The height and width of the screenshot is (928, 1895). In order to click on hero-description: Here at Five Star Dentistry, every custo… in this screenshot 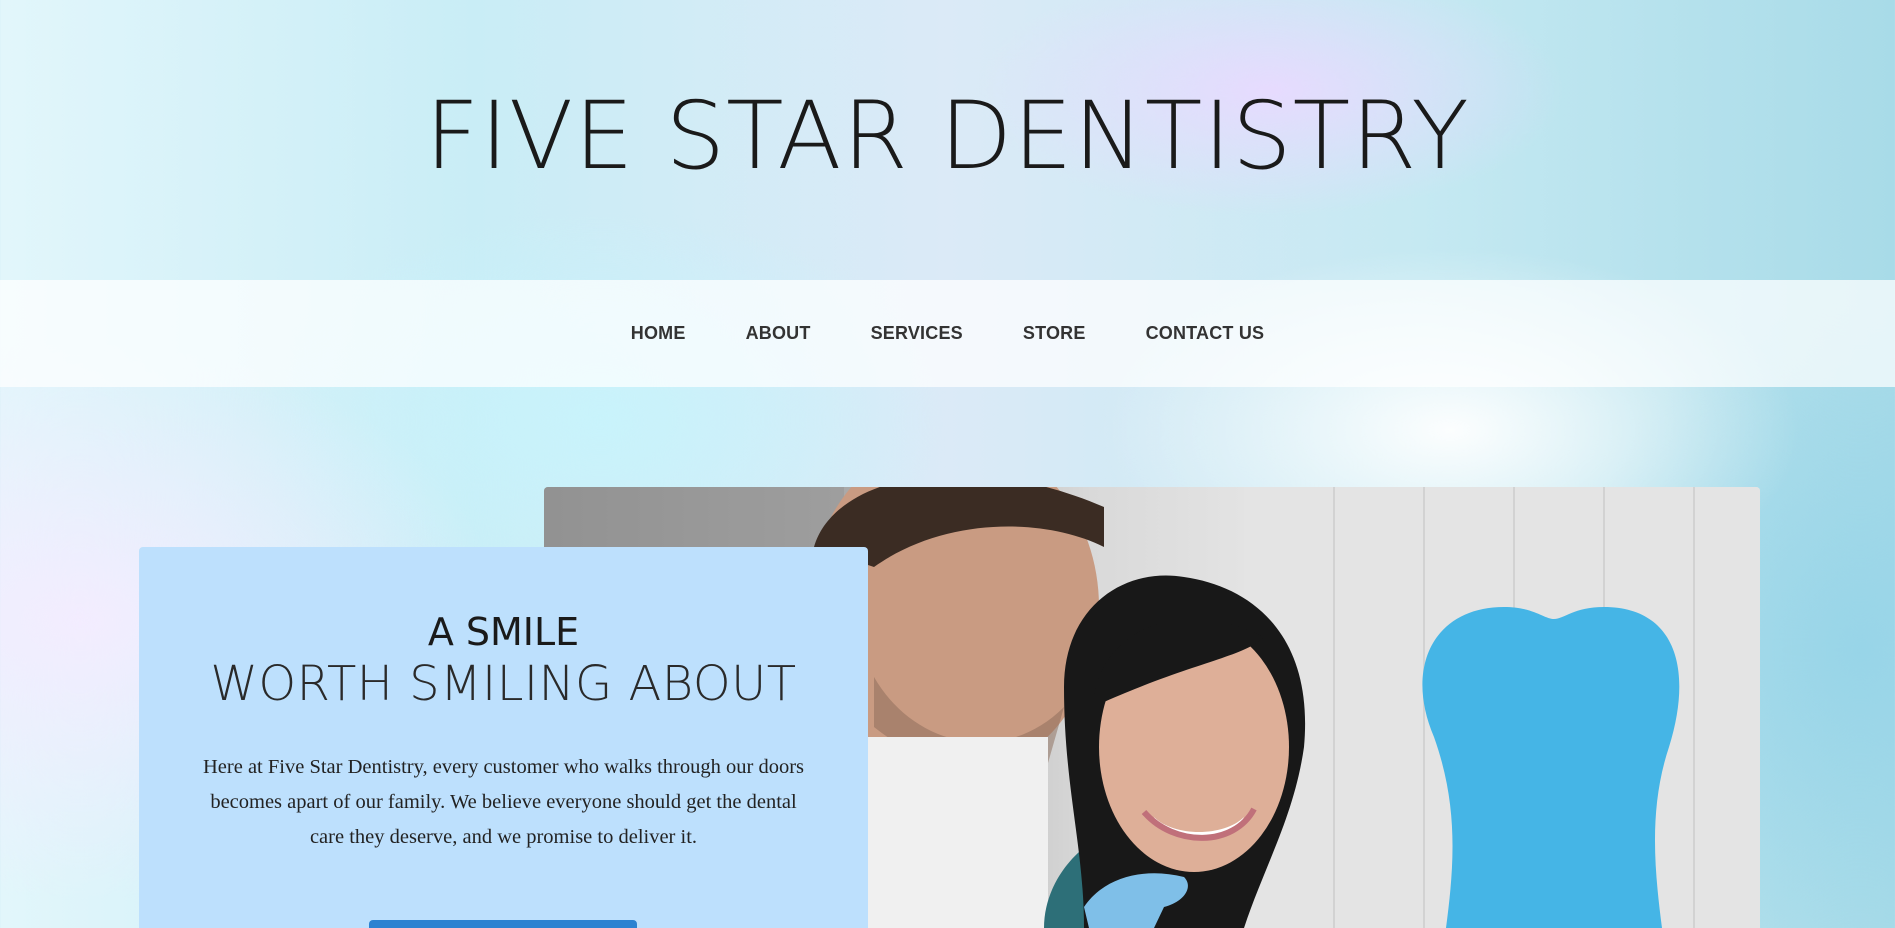, I will do `click(504, 802)`.